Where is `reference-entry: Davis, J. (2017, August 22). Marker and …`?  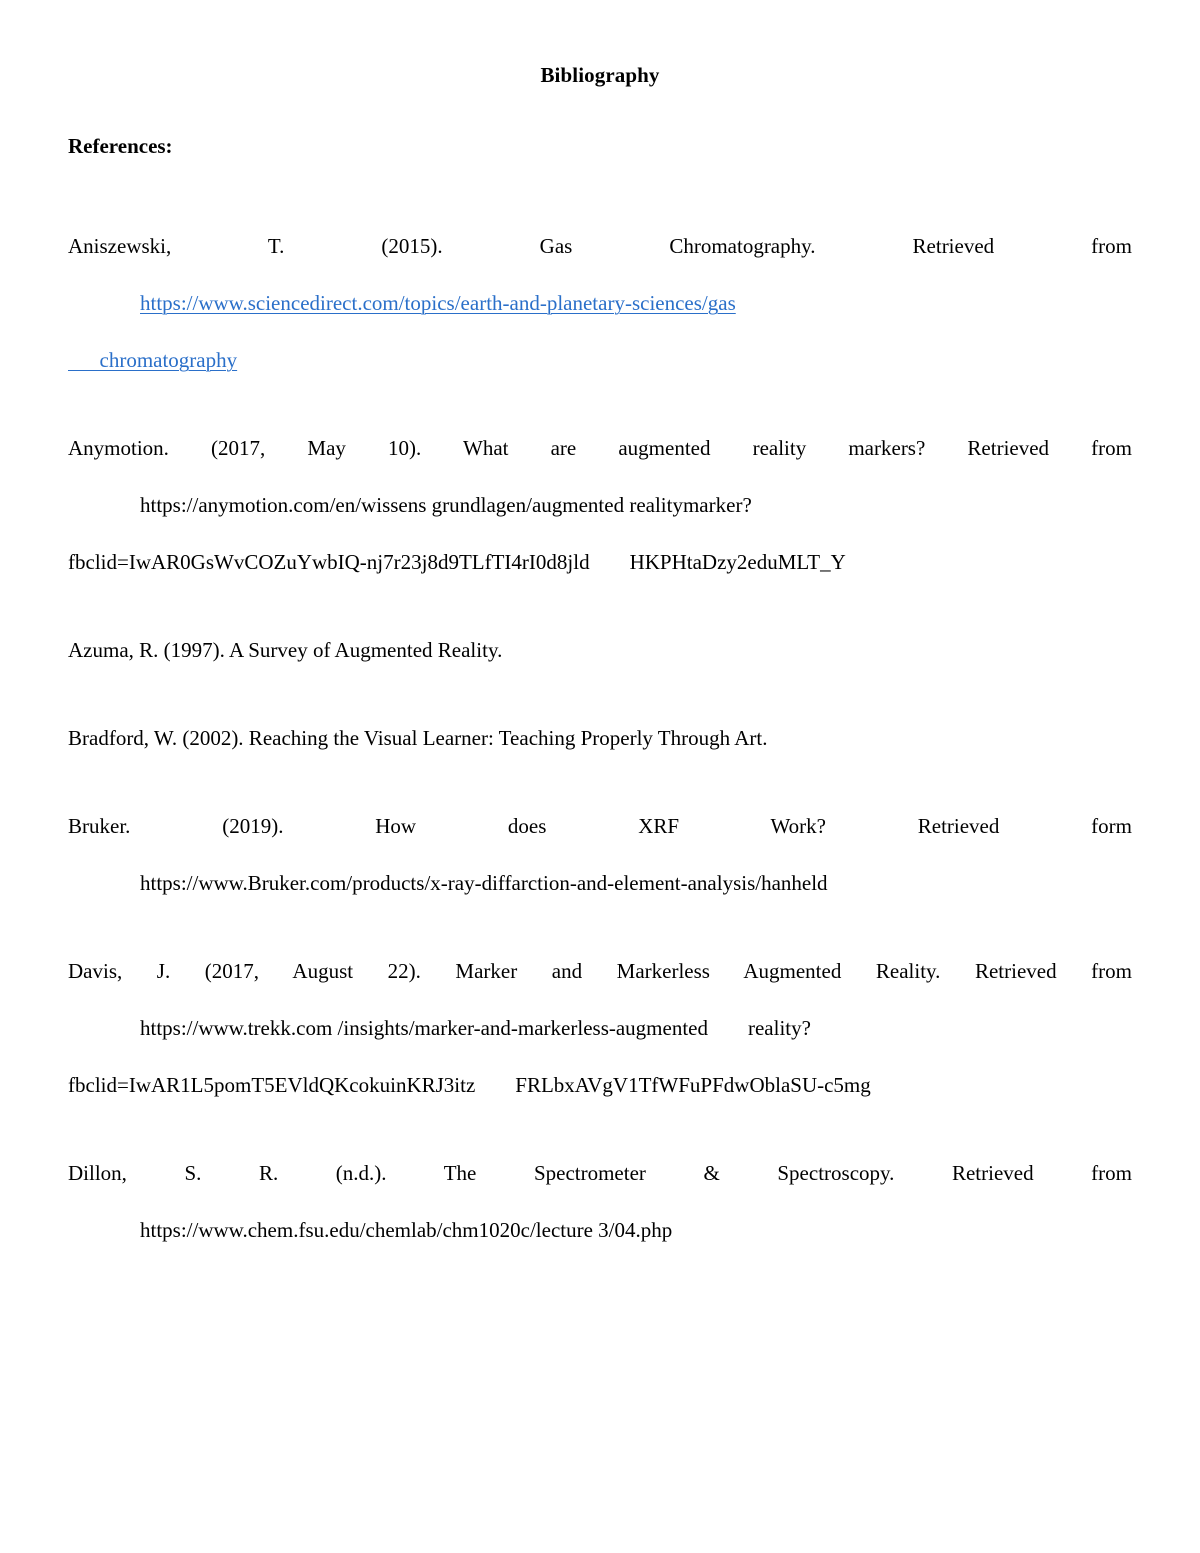
reference-entry: Davis, J. (2017, August 22). Marker and … is located at coordinates (600, 1028).